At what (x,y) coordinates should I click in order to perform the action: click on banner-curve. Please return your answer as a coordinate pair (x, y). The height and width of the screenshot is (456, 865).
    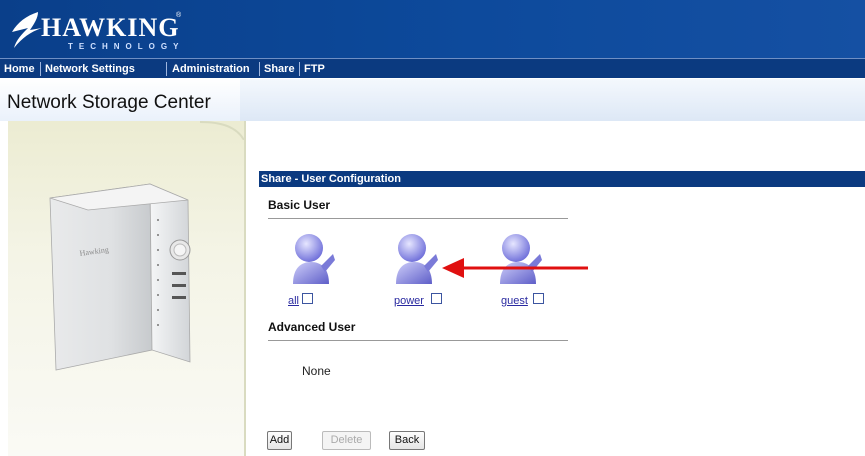
    Looking at the image, I should click on (222, 130).